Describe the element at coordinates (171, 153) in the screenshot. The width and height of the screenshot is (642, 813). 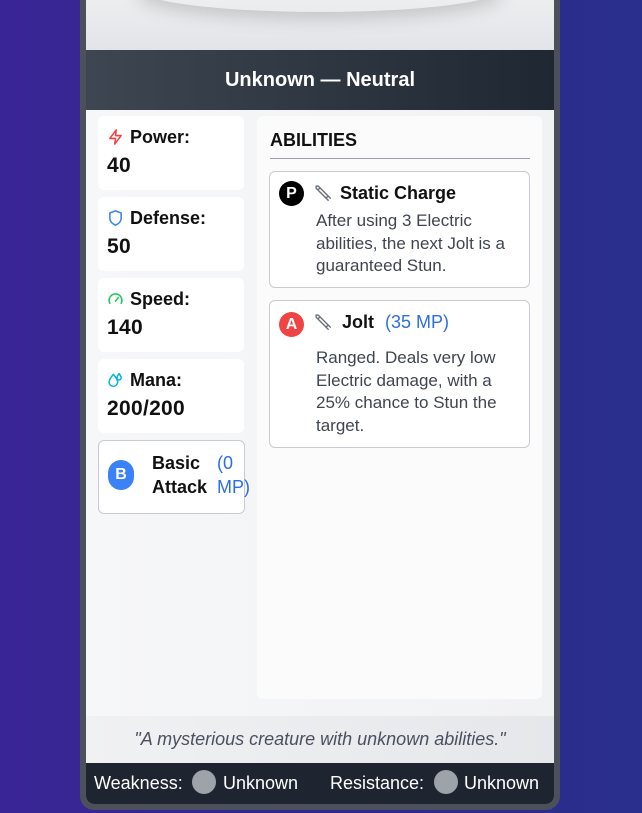
I see `stat-power: Power: 40` at that location.